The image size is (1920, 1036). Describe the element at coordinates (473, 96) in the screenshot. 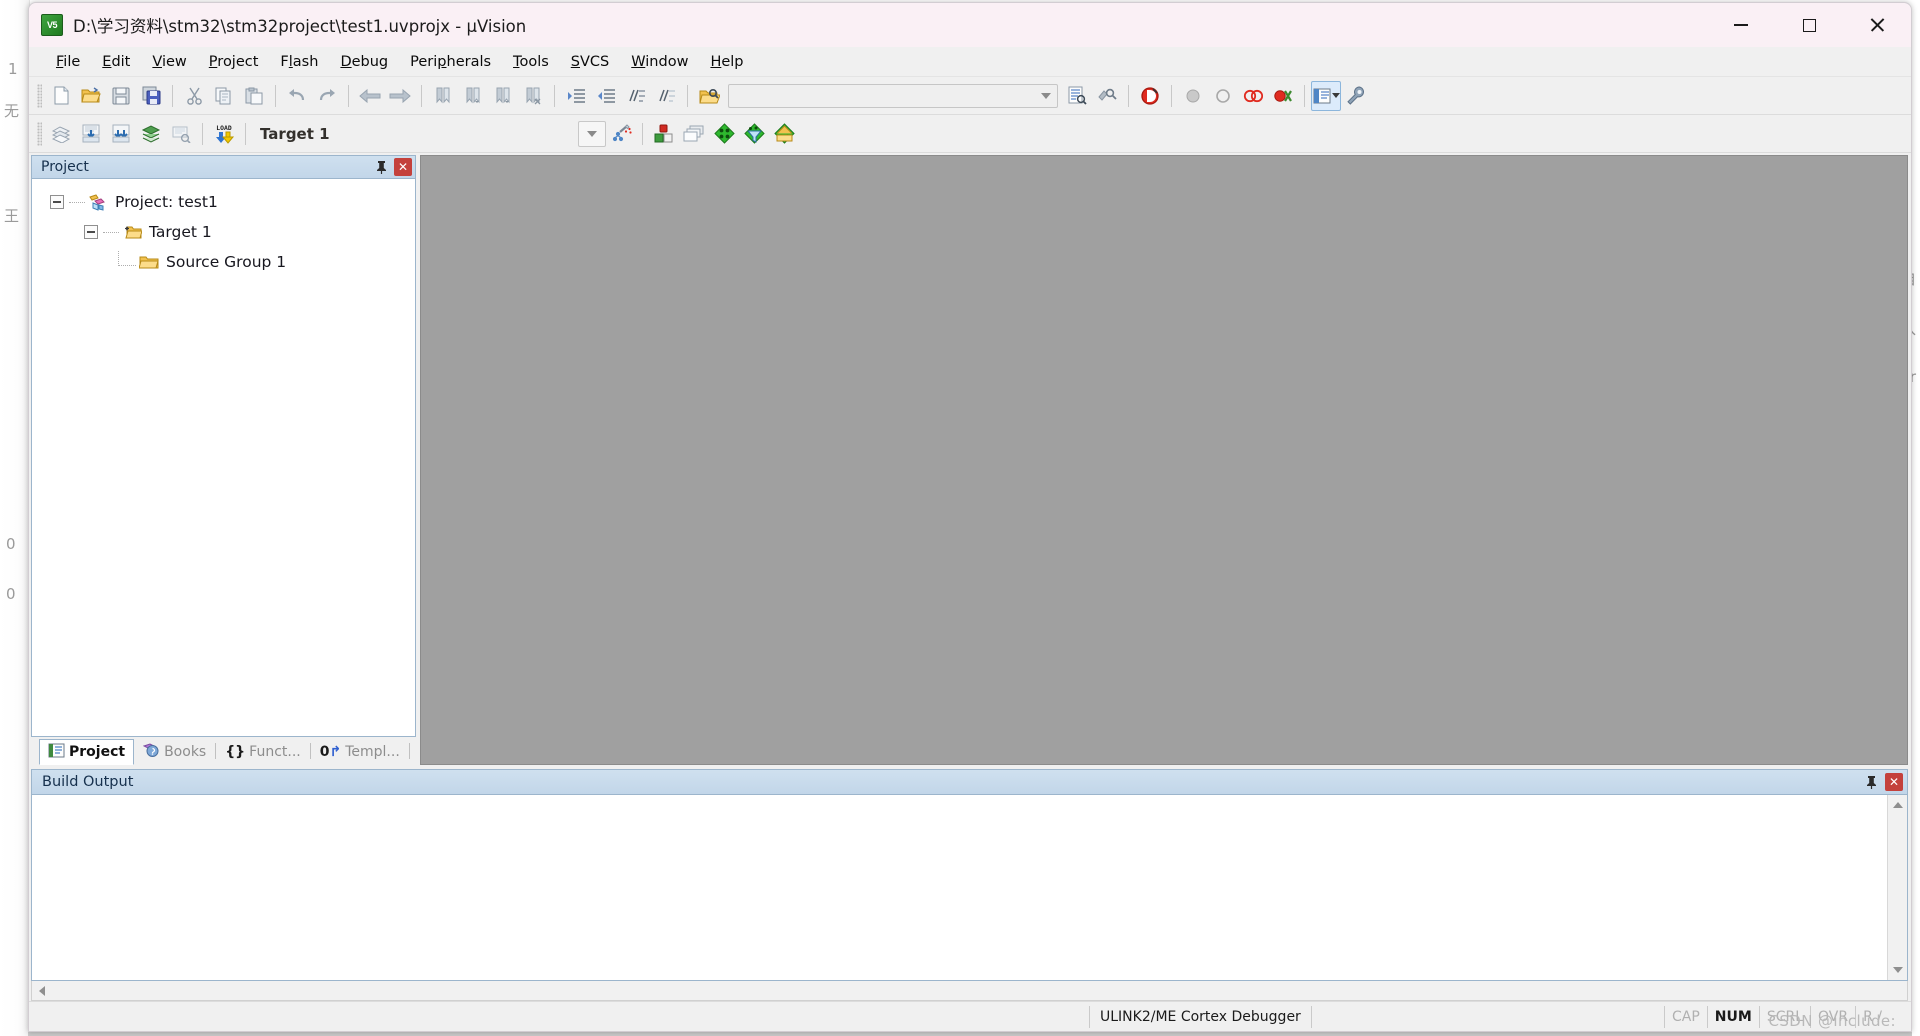

I see `bookmark-prev-button` at that location.